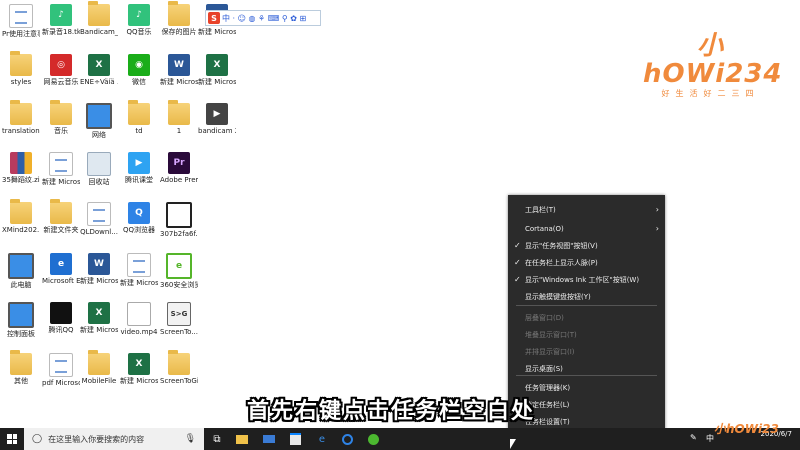  I want to click on desktop-icon: ◎ 网易云音乐, so click(61, 69).